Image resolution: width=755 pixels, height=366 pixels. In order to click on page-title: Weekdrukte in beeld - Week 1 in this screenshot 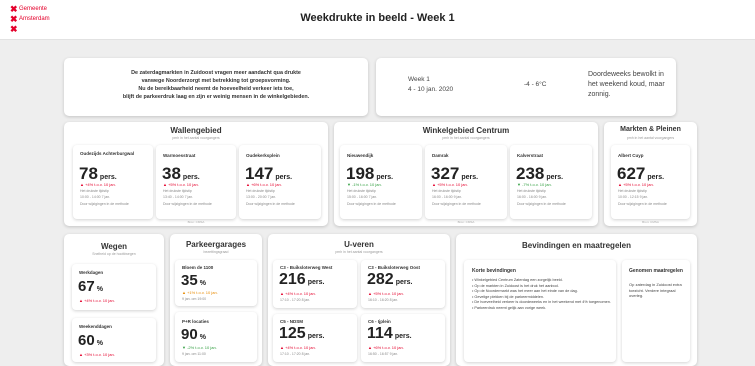, I will do `click(377, 18)`.